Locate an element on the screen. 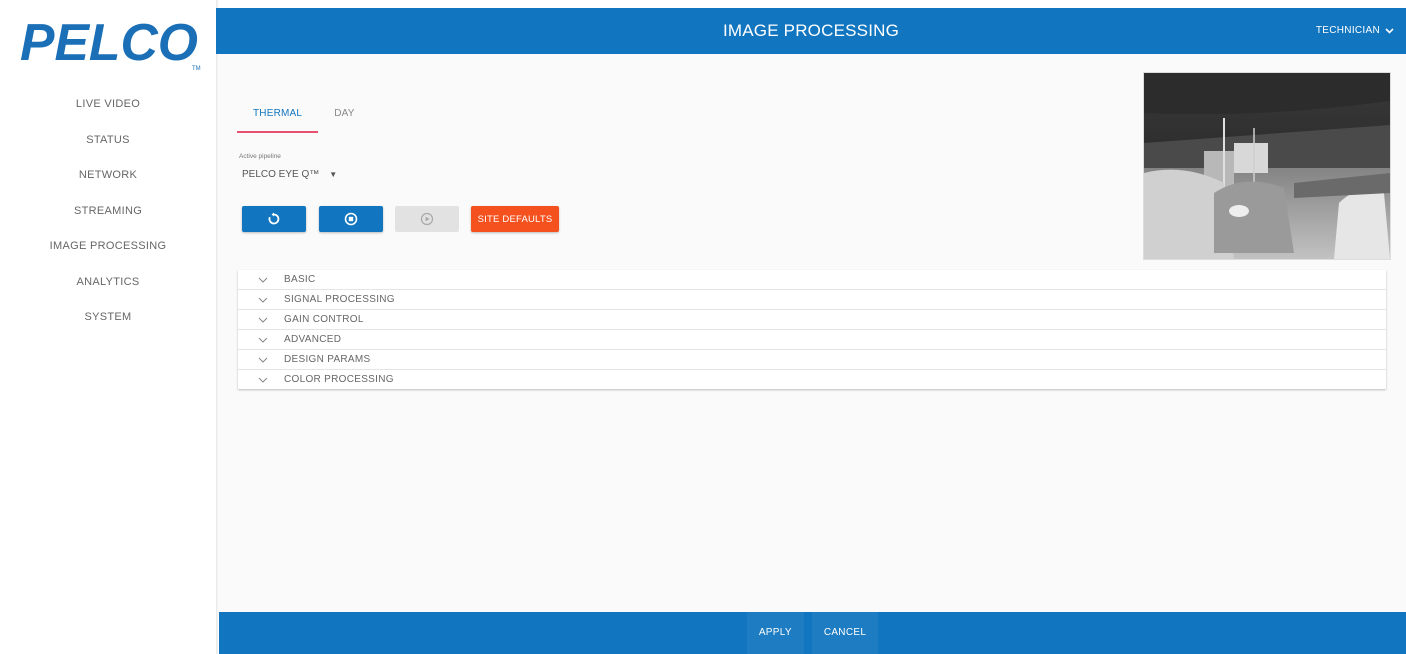 This screenshot has width=1406, height=654. user-menu-label: TECHNICIAN is located at coordinates (1347, 30).